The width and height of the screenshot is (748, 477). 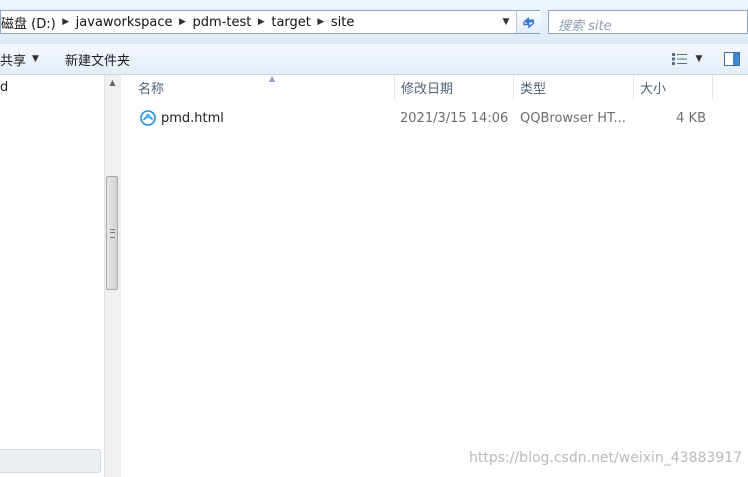 I want to click on column-headers: 名称 ▲ 修改日期 类型 大小, so click(x=434, y=87).